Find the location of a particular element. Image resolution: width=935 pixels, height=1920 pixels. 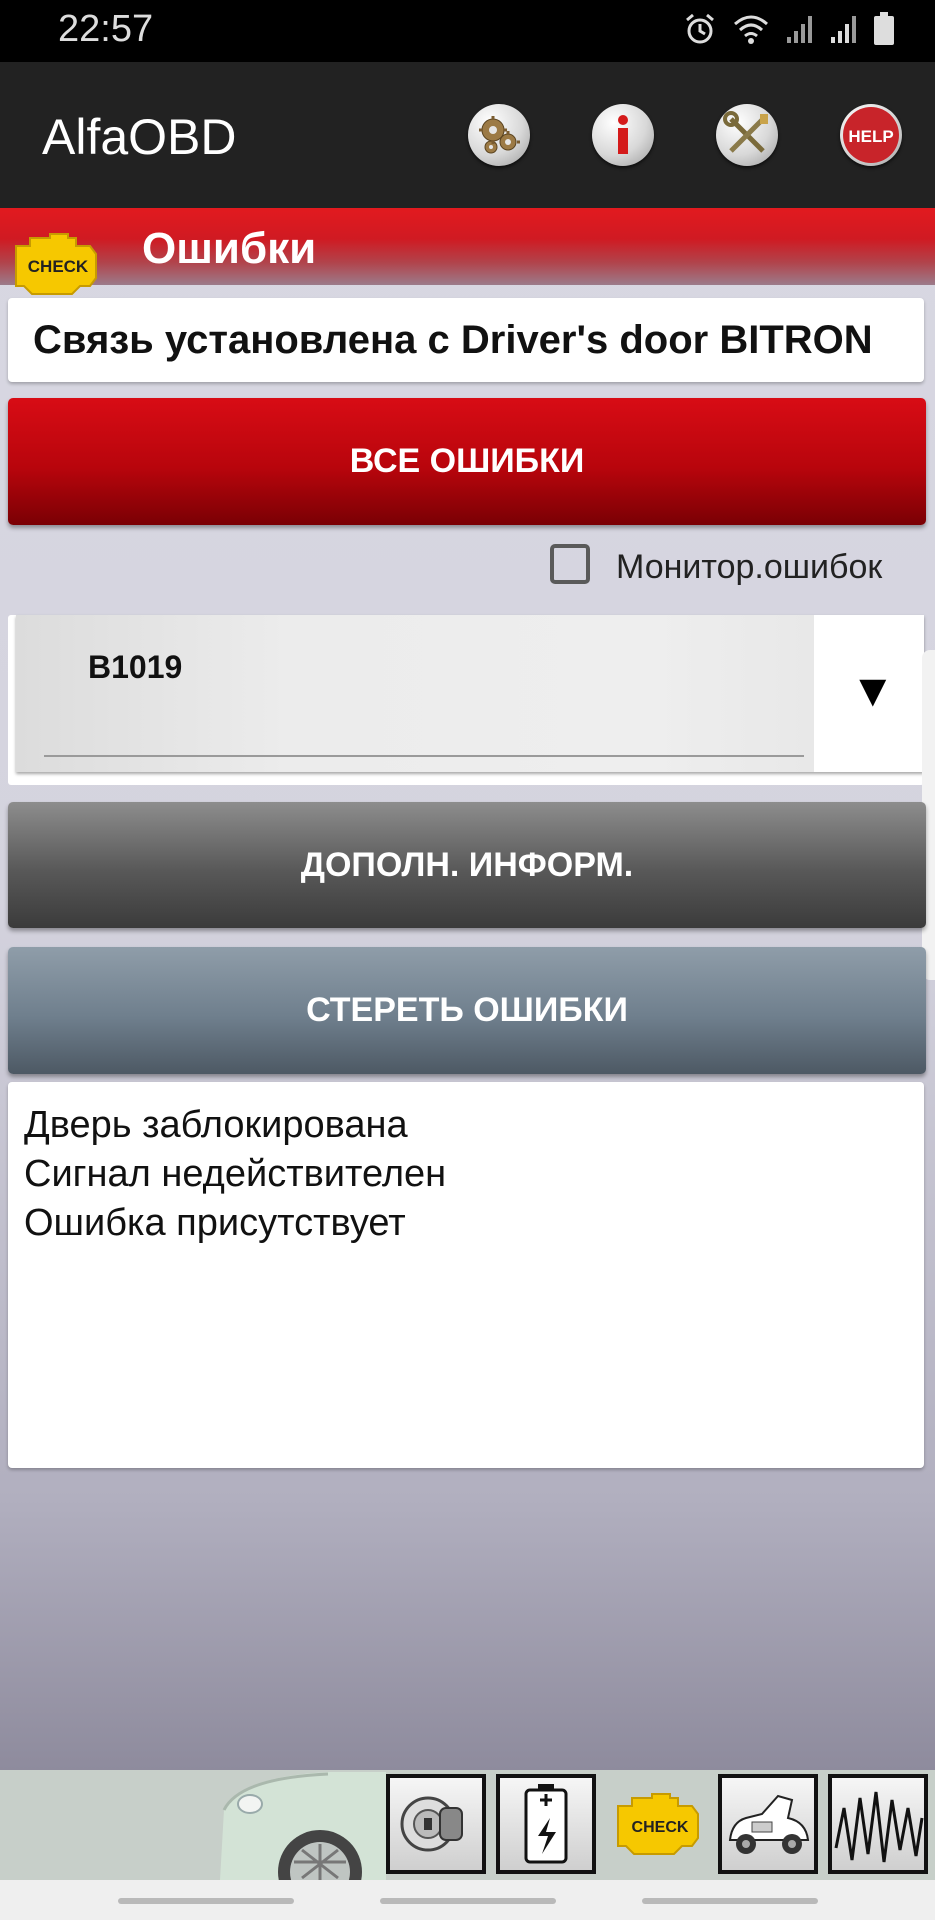

help-icon: HELP is located at coordinates (871, 135).